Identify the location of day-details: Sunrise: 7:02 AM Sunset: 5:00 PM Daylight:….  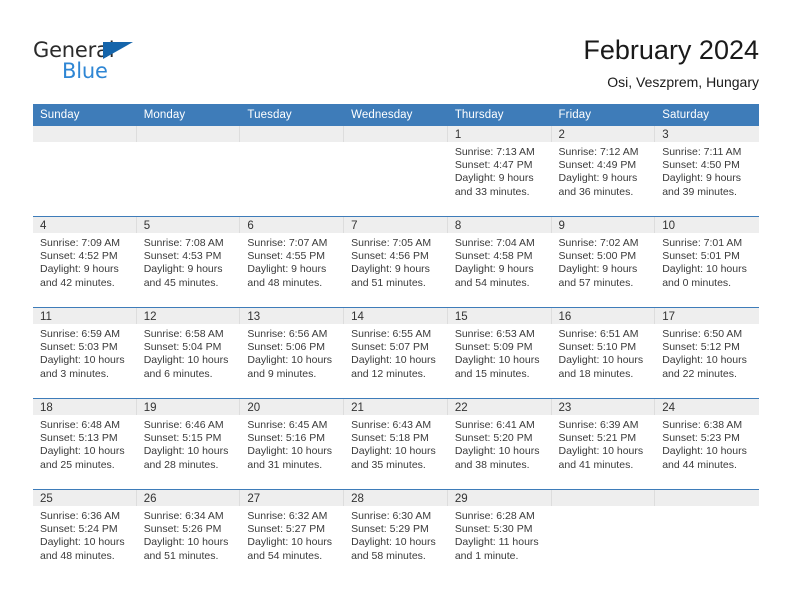
(604, 261).